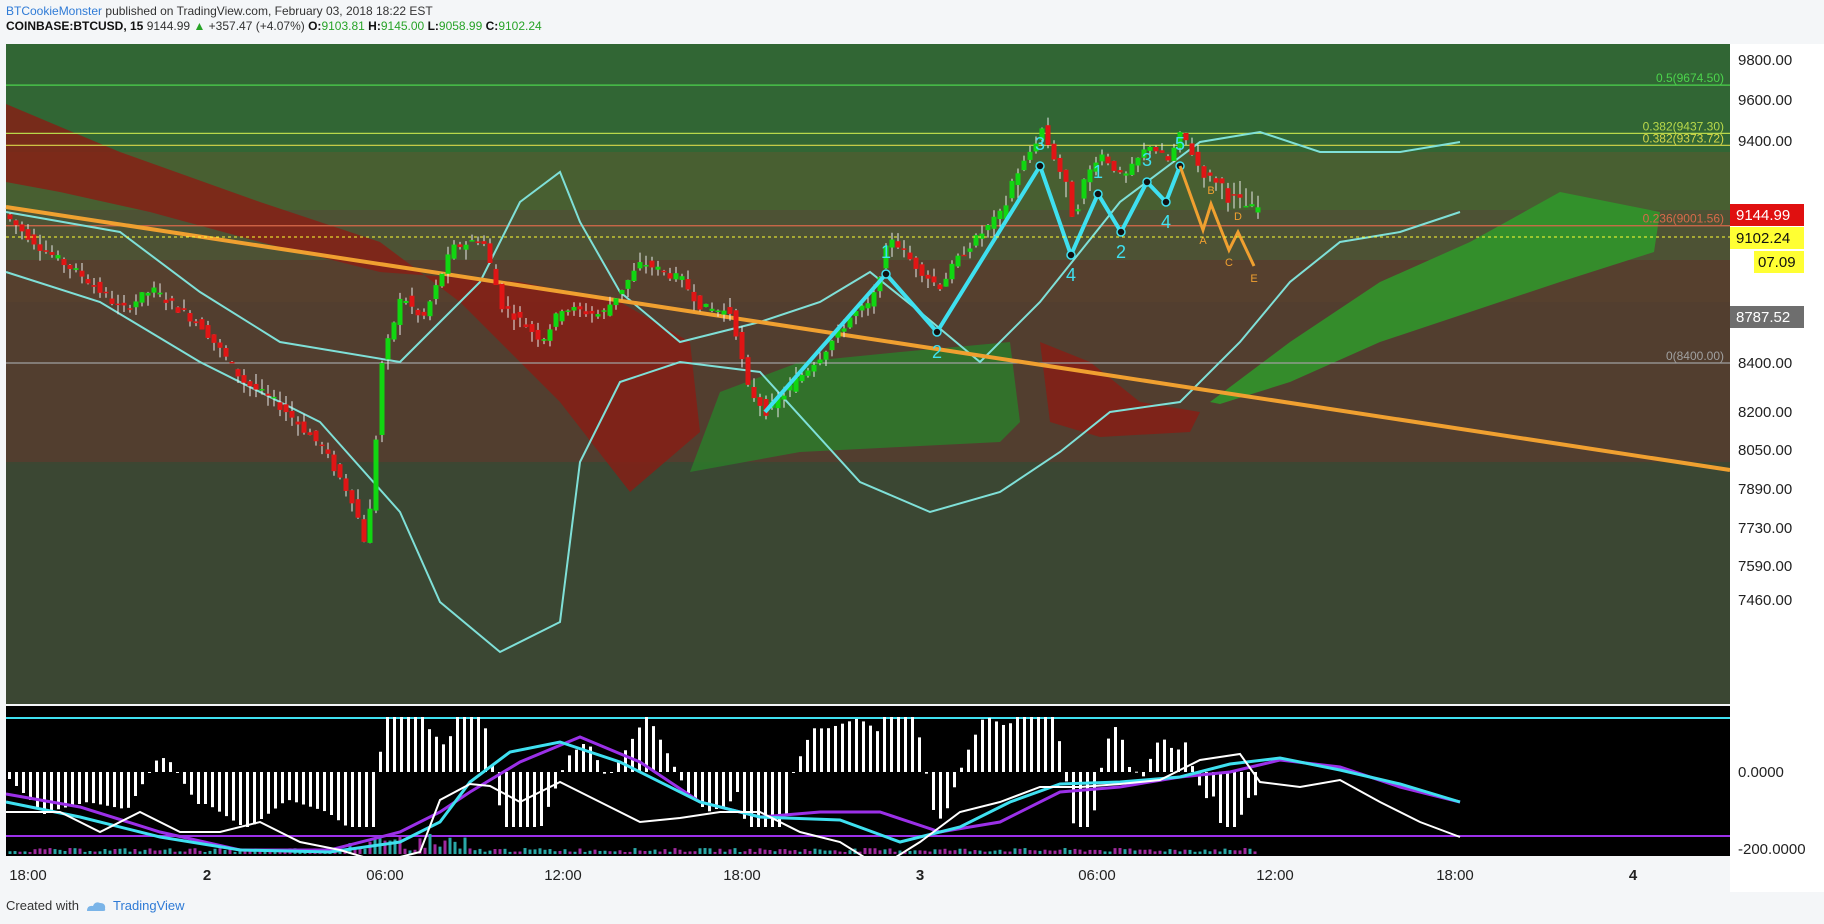 This screenshot has height=924, width=1824. What do you see at coordinates (149, 905) in the screenshot?
I see `tradingview-link: TradingView` at bounding box center [149, 905].